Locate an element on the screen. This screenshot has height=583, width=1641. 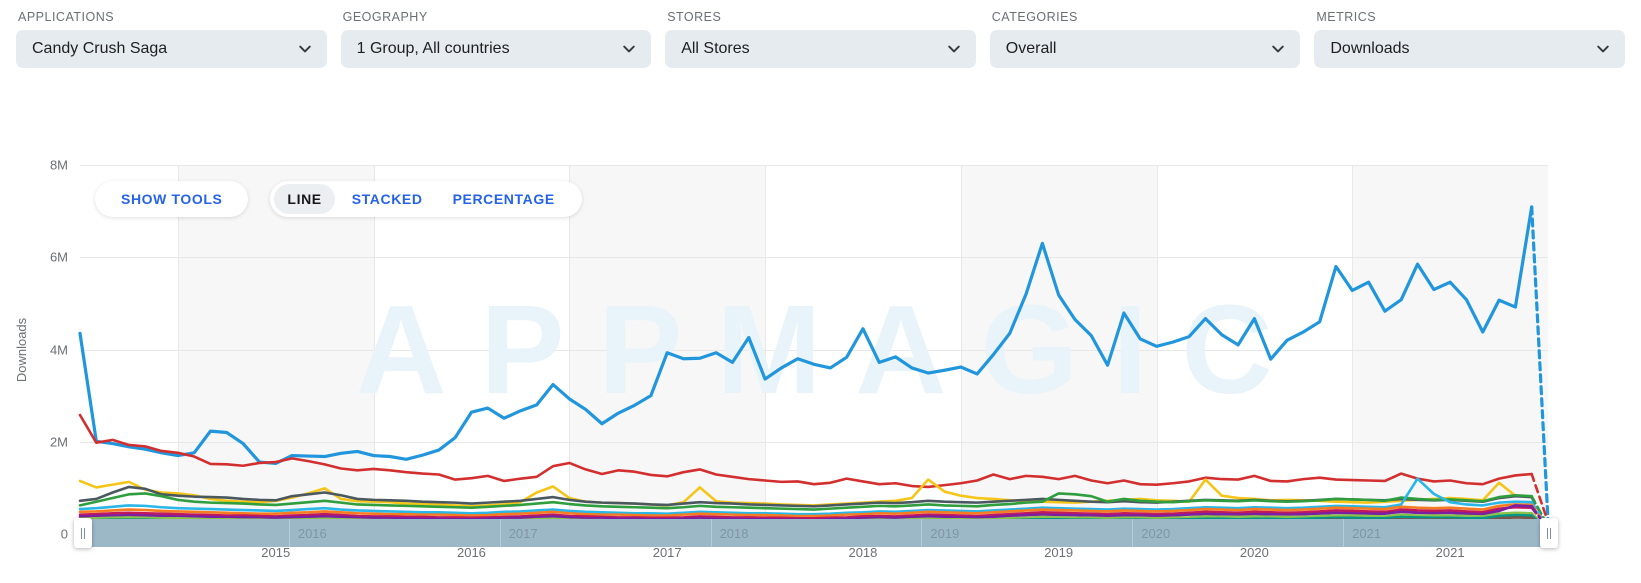
filter-stores-value: All Stores is located at coordinates (715, 48).